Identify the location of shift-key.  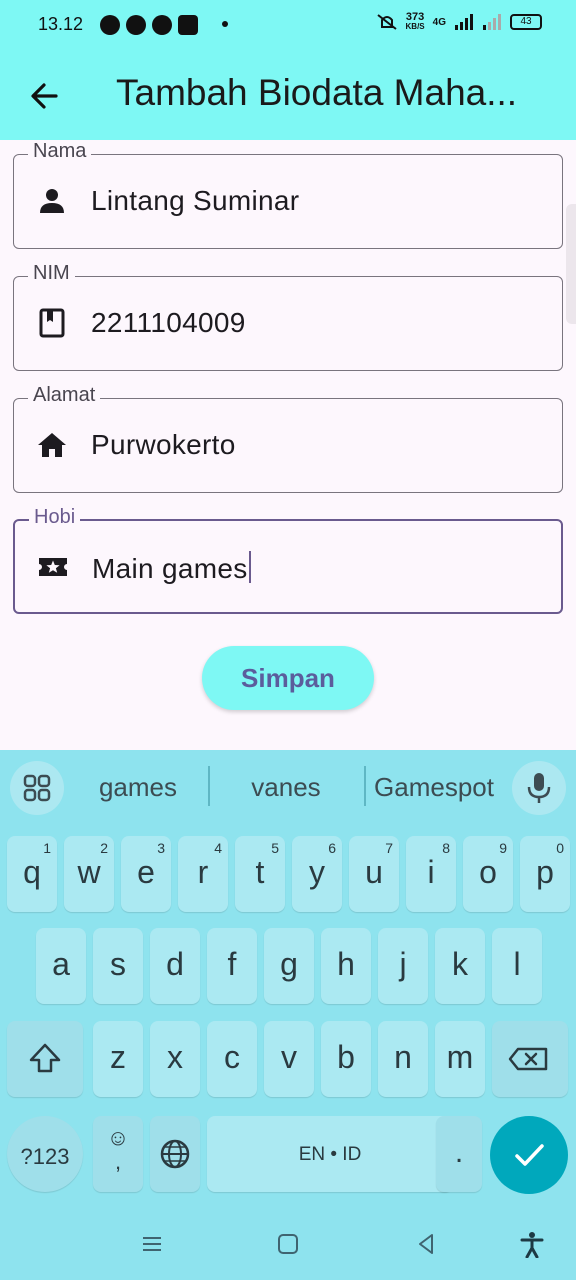
(45, 1059).